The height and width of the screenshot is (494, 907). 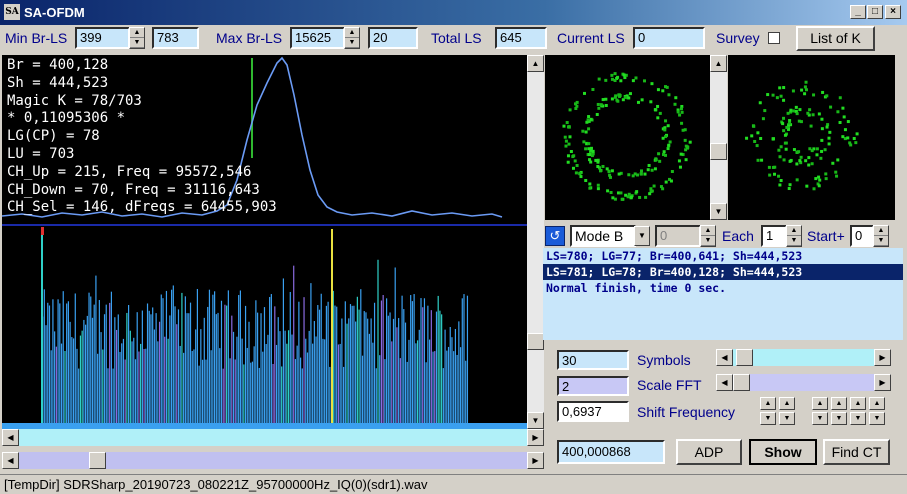 I want to click on start-spinner: ▲ ▼, so click(x=881, y=236).